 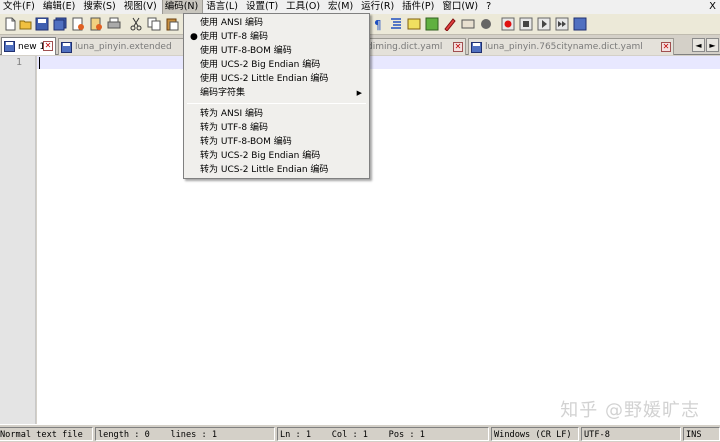 I want to click on menu-item-use-ucs2-be: 使用 UCS-2 Big Endian 编码, so click(x=276, y=65).